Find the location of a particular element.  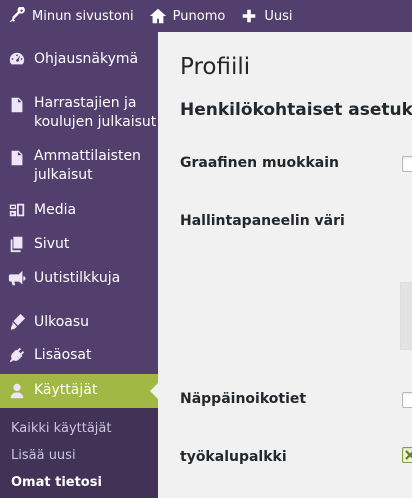

menu-news-snippets-label: Uutistilkkuja is located at coordinates (77, 278).